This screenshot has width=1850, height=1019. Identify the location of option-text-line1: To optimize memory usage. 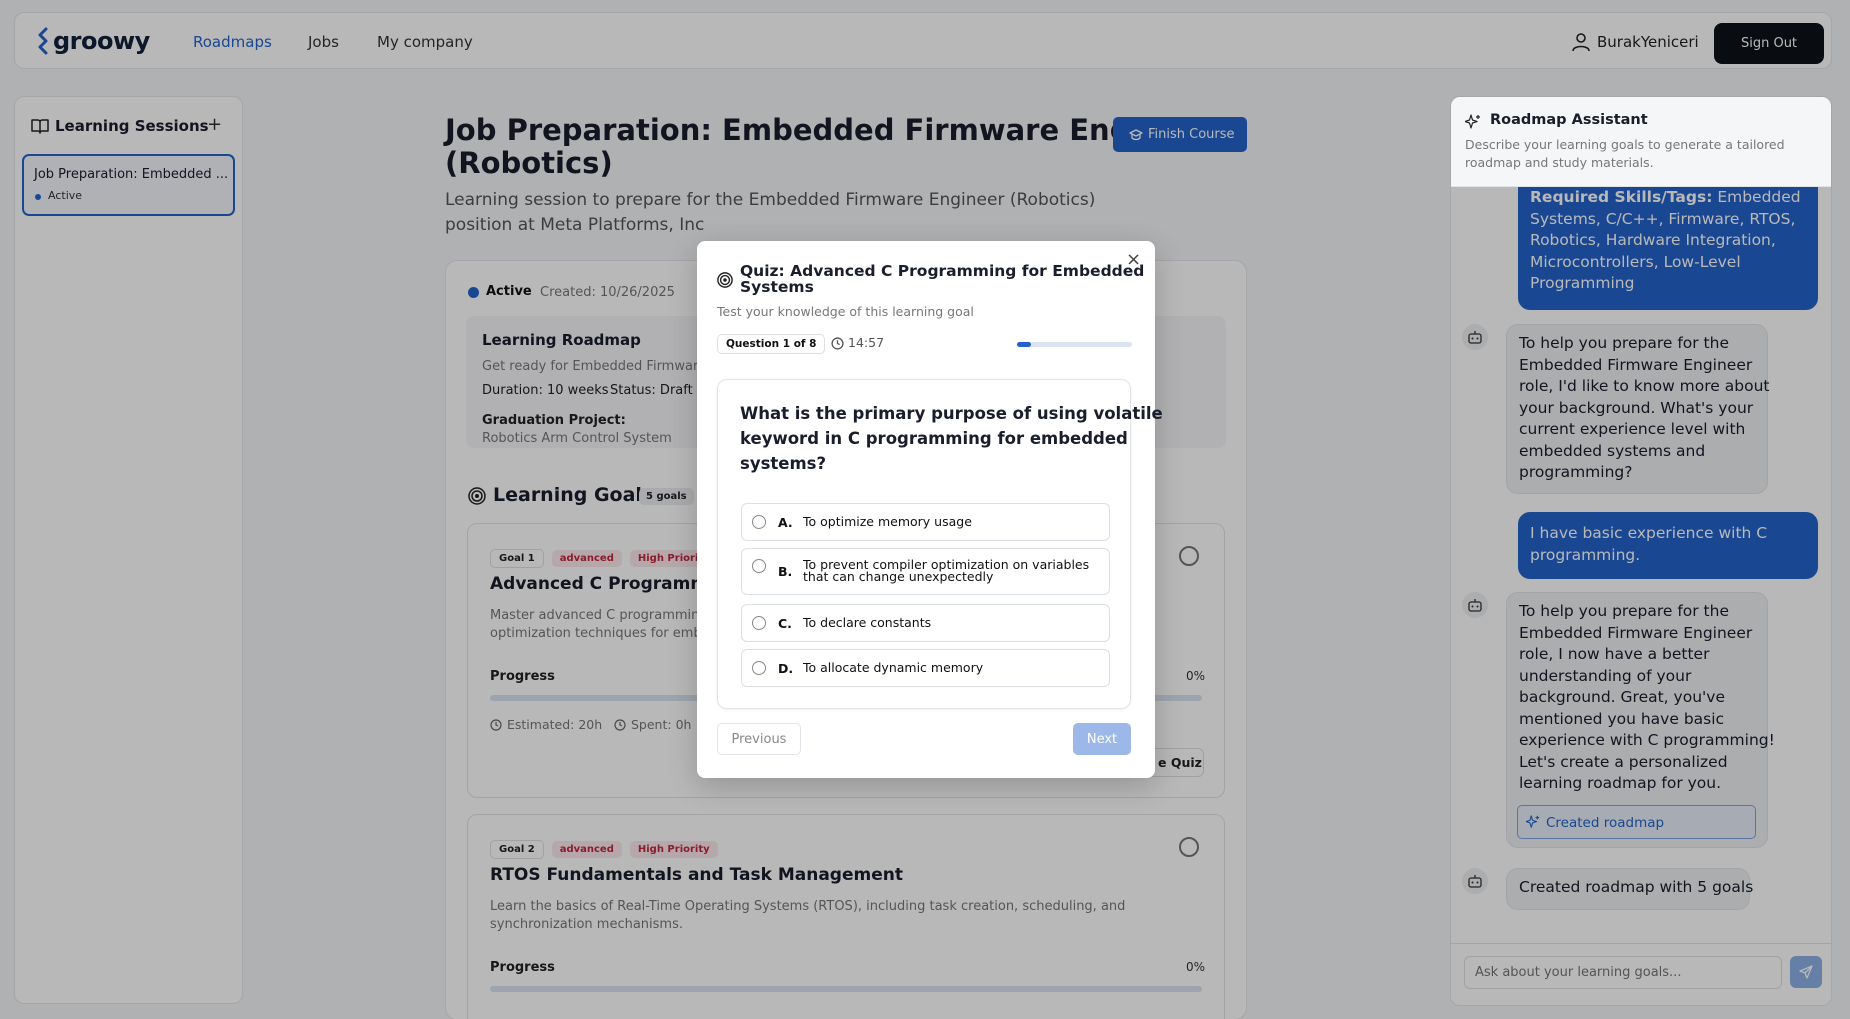
(887, 521).